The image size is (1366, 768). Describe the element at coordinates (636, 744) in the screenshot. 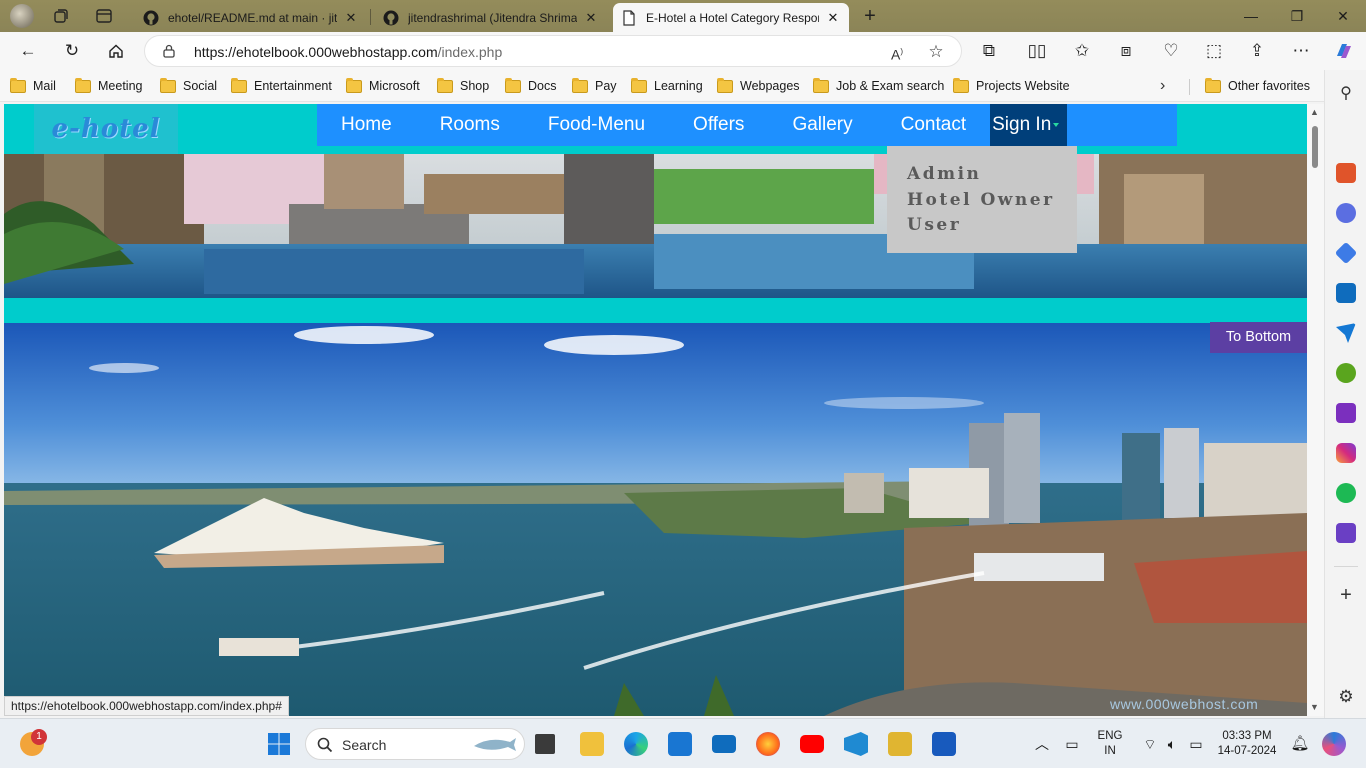

I see `edge-browser-icon` at that location.